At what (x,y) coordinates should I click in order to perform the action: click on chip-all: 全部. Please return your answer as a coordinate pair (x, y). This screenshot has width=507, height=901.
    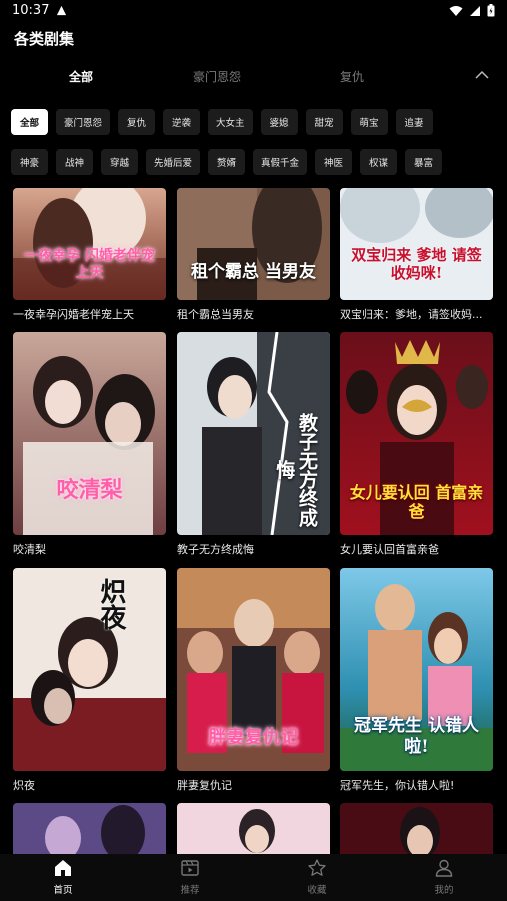
    Looking at the image, I should click on (29, 122).